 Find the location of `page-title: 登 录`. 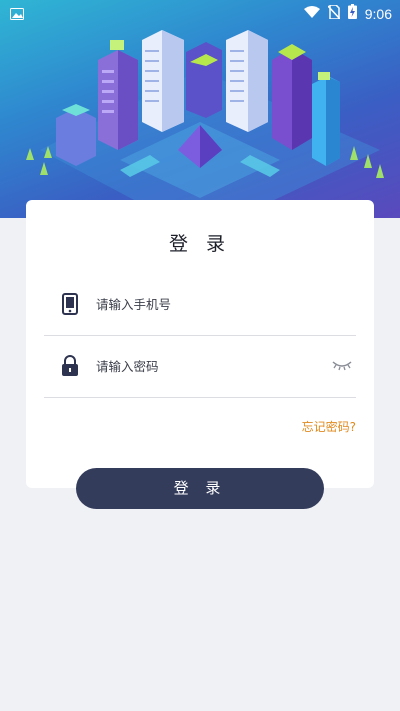

page-title: 登 录 is located at coordinates (200, 244).